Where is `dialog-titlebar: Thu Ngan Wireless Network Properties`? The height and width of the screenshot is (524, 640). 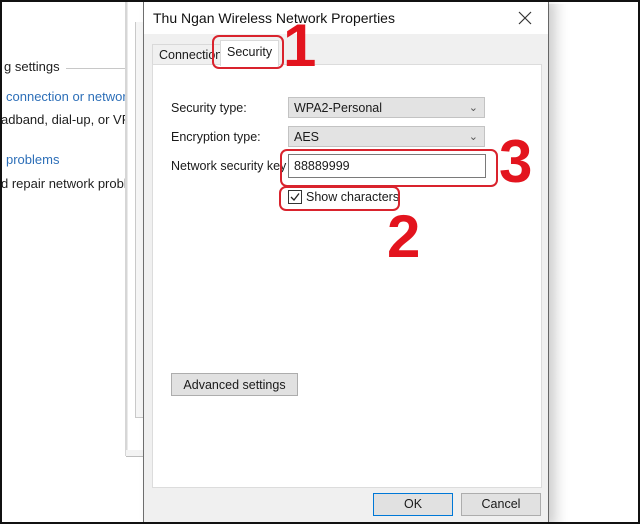
dialog-titlebar: Thu Ngan Wireless Network Properties is located at coordinates (346, 18).